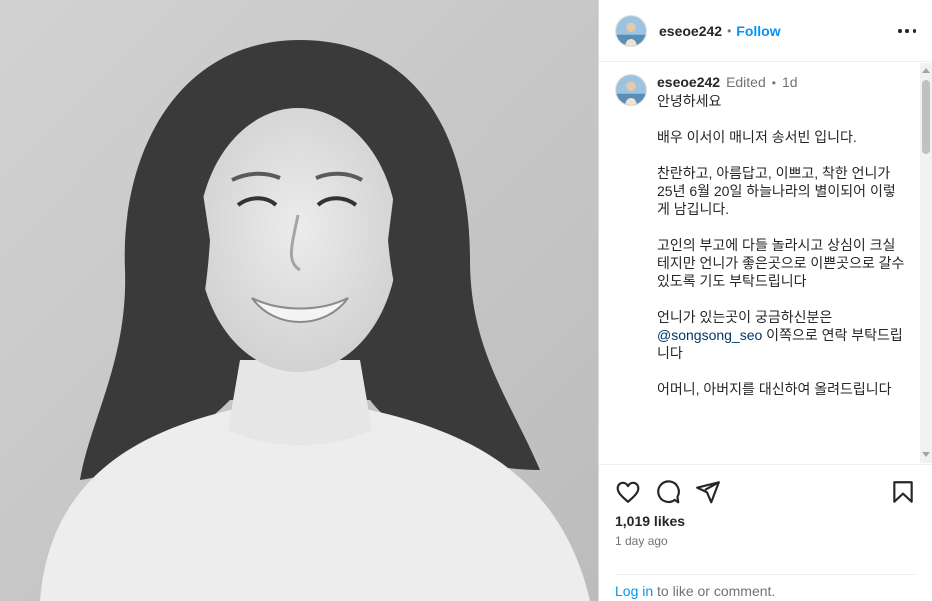 This screenshot has height=601, width=932. I want to click on scrollbar-thumb, so click(926, 117).